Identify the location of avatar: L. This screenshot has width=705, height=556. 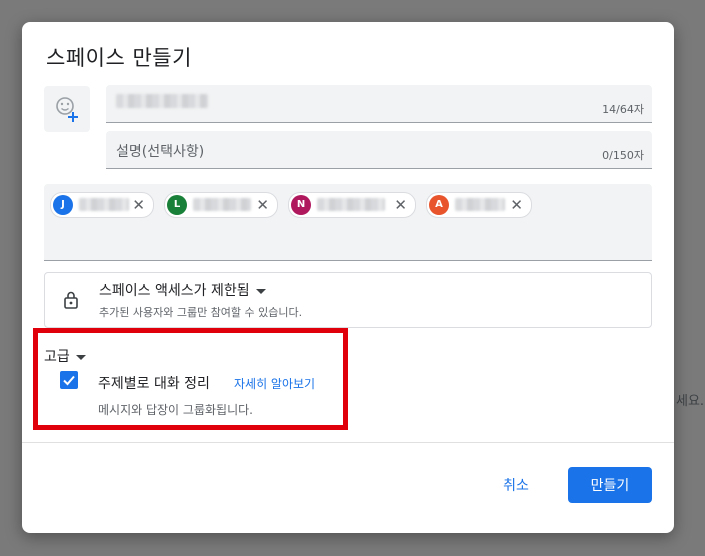
(177, 205).